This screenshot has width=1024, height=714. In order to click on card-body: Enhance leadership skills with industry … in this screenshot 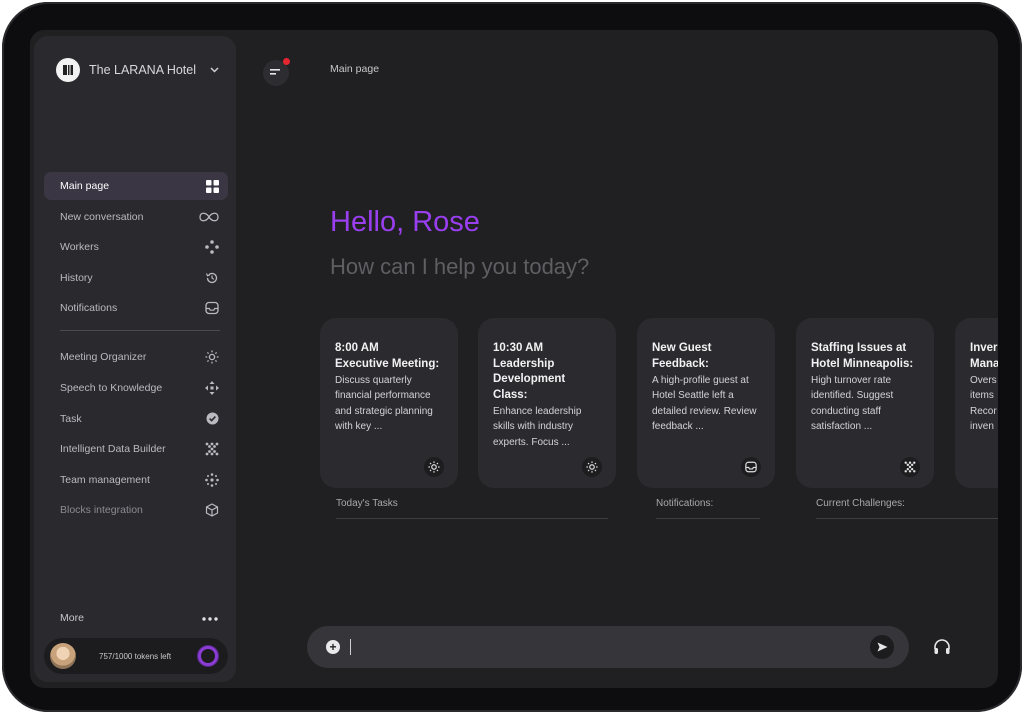, I will do `click(537, 427)`.